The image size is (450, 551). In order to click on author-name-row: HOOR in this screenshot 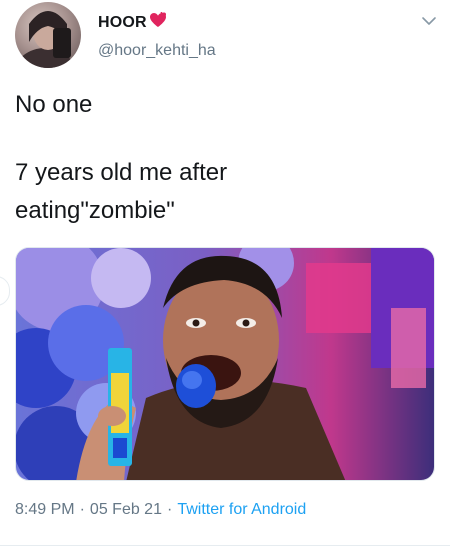, I will do `click(132, 23)`.